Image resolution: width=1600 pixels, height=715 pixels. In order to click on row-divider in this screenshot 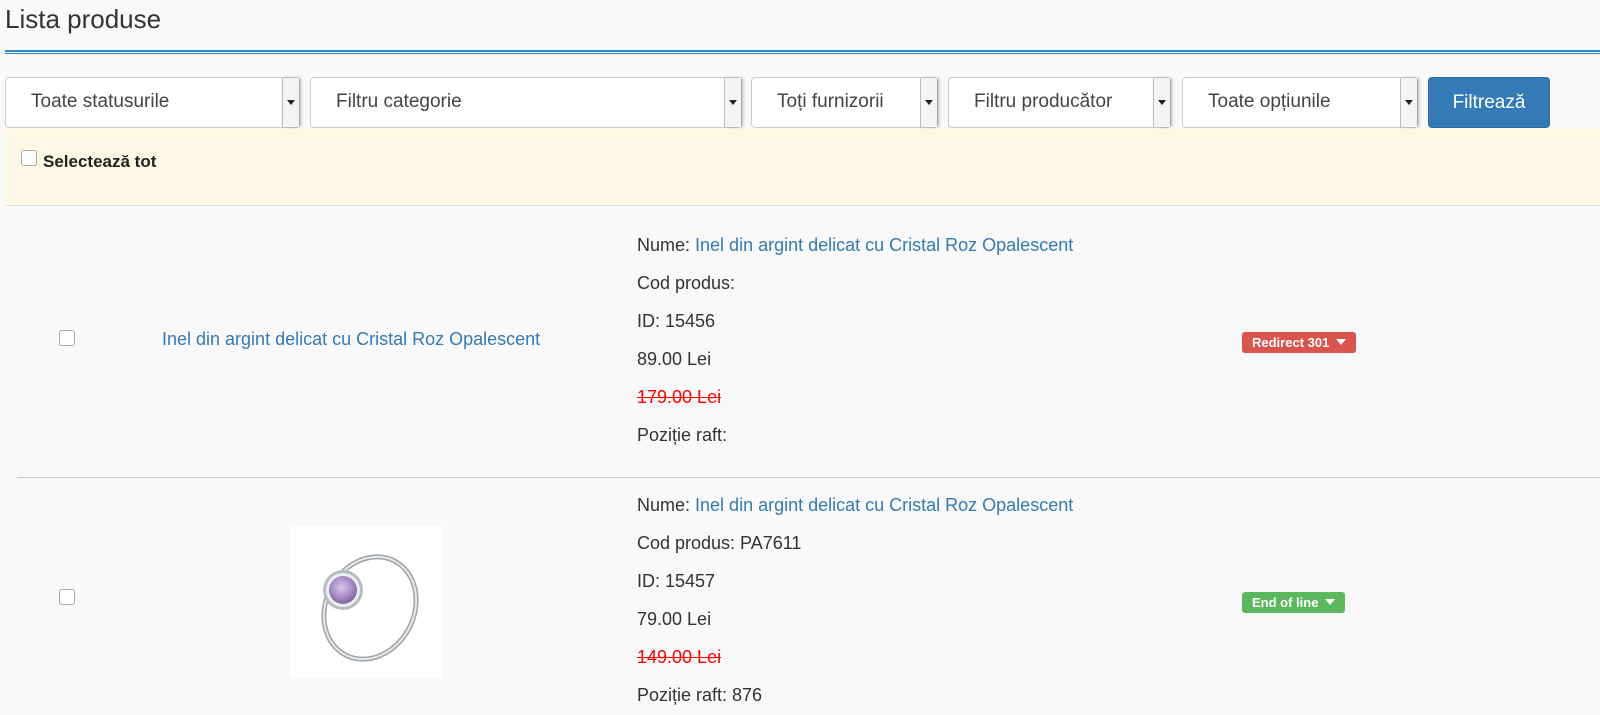, I will do `click(808, 477)`.